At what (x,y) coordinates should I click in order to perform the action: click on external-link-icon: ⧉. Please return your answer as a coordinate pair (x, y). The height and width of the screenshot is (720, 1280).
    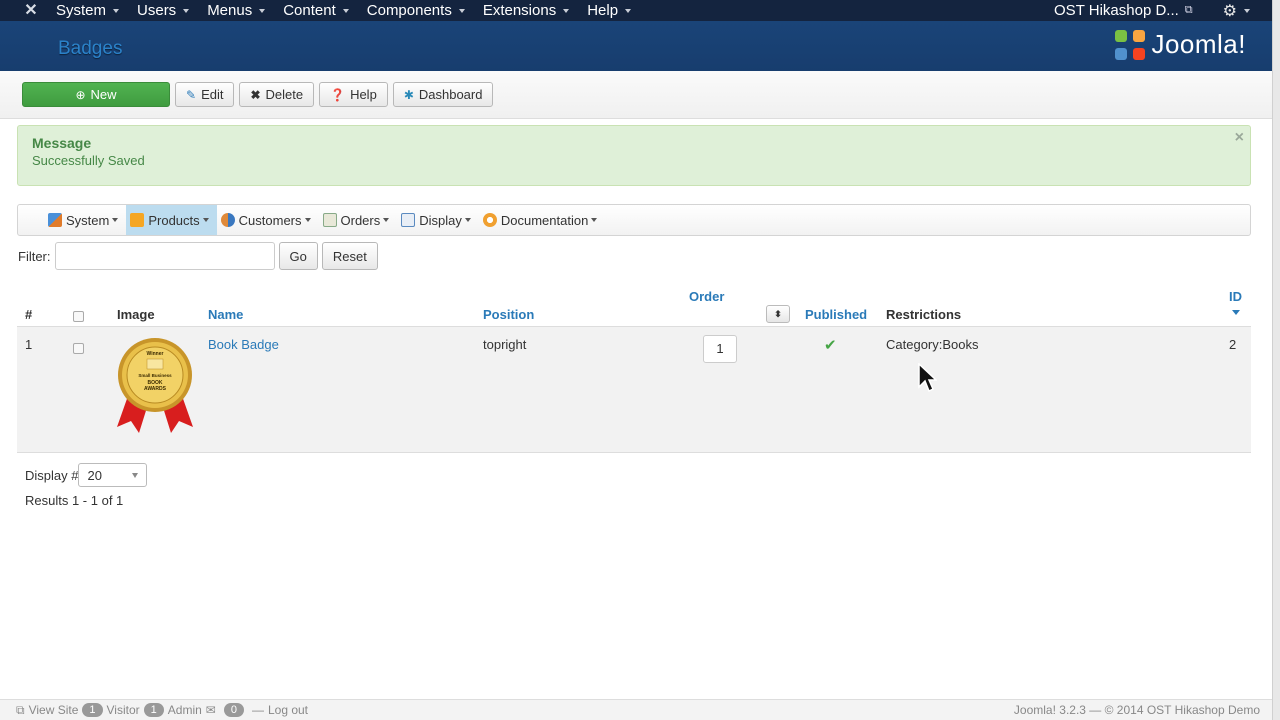
    Looking at the image, I should click on (1188, 10).